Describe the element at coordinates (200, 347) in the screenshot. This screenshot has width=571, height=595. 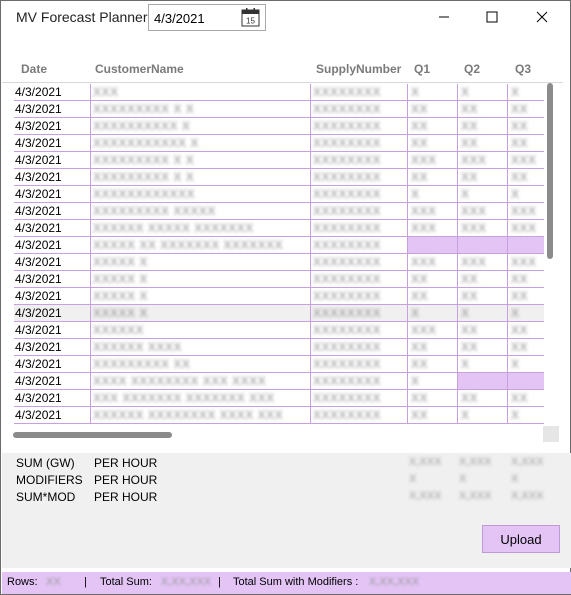
I see `cell-customer: XXXXXX XXXX` at that location.